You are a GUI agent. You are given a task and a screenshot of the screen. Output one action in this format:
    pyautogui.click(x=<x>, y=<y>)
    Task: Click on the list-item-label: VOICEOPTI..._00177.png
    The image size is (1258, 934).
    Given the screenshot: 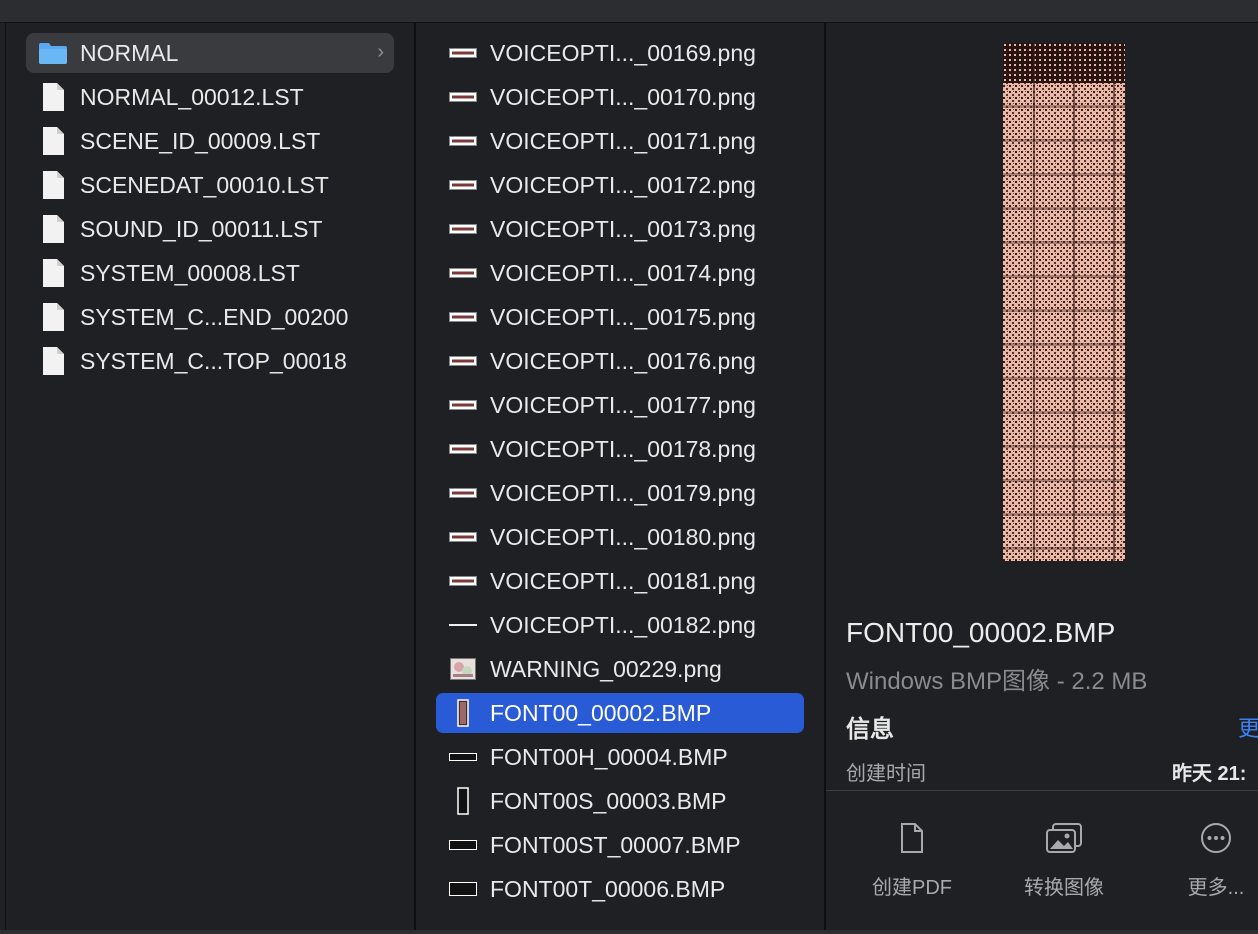 What is the action you would take?
    pyautogui.click(x=623, y=404)
    